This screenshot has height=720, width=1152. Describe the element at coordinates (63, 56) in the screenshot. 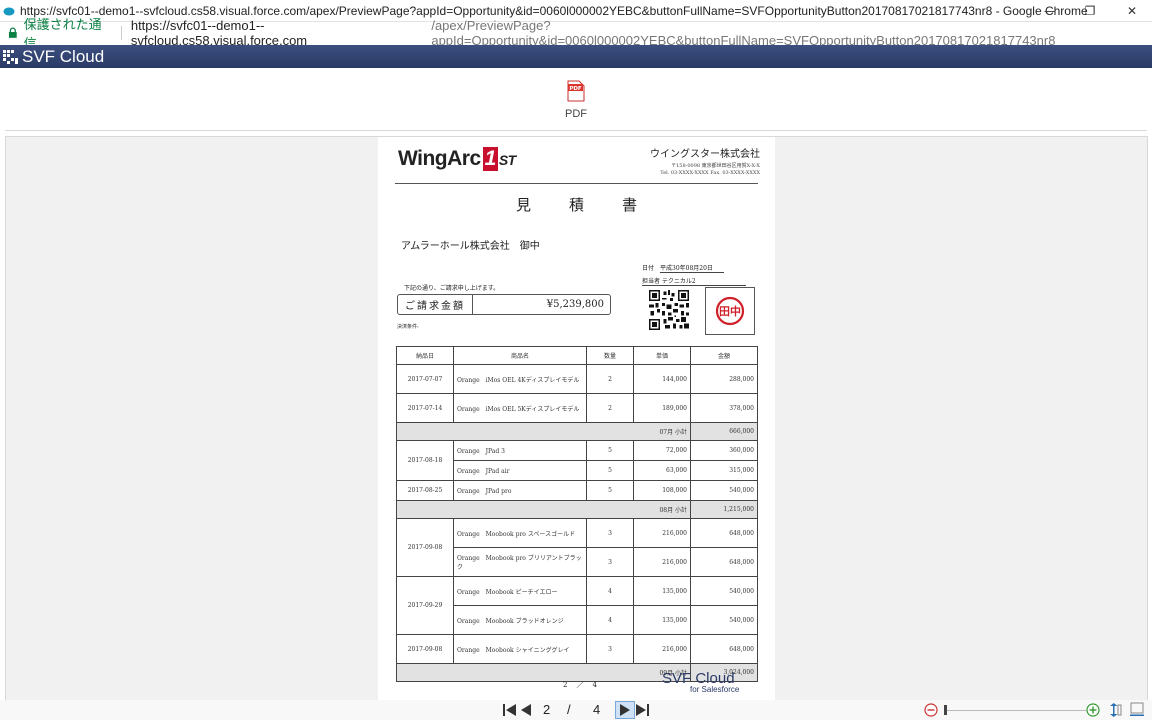

I see `brand-name: SVF Cloud` at that location.